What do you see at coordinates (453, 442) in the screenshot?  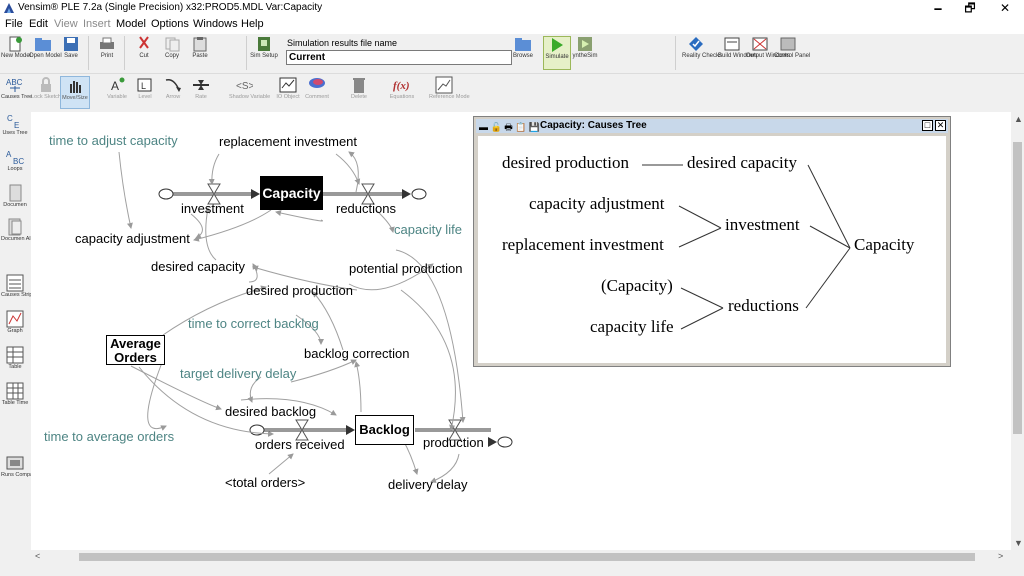 I see `production-label: production` at bounding box center [453, 442].